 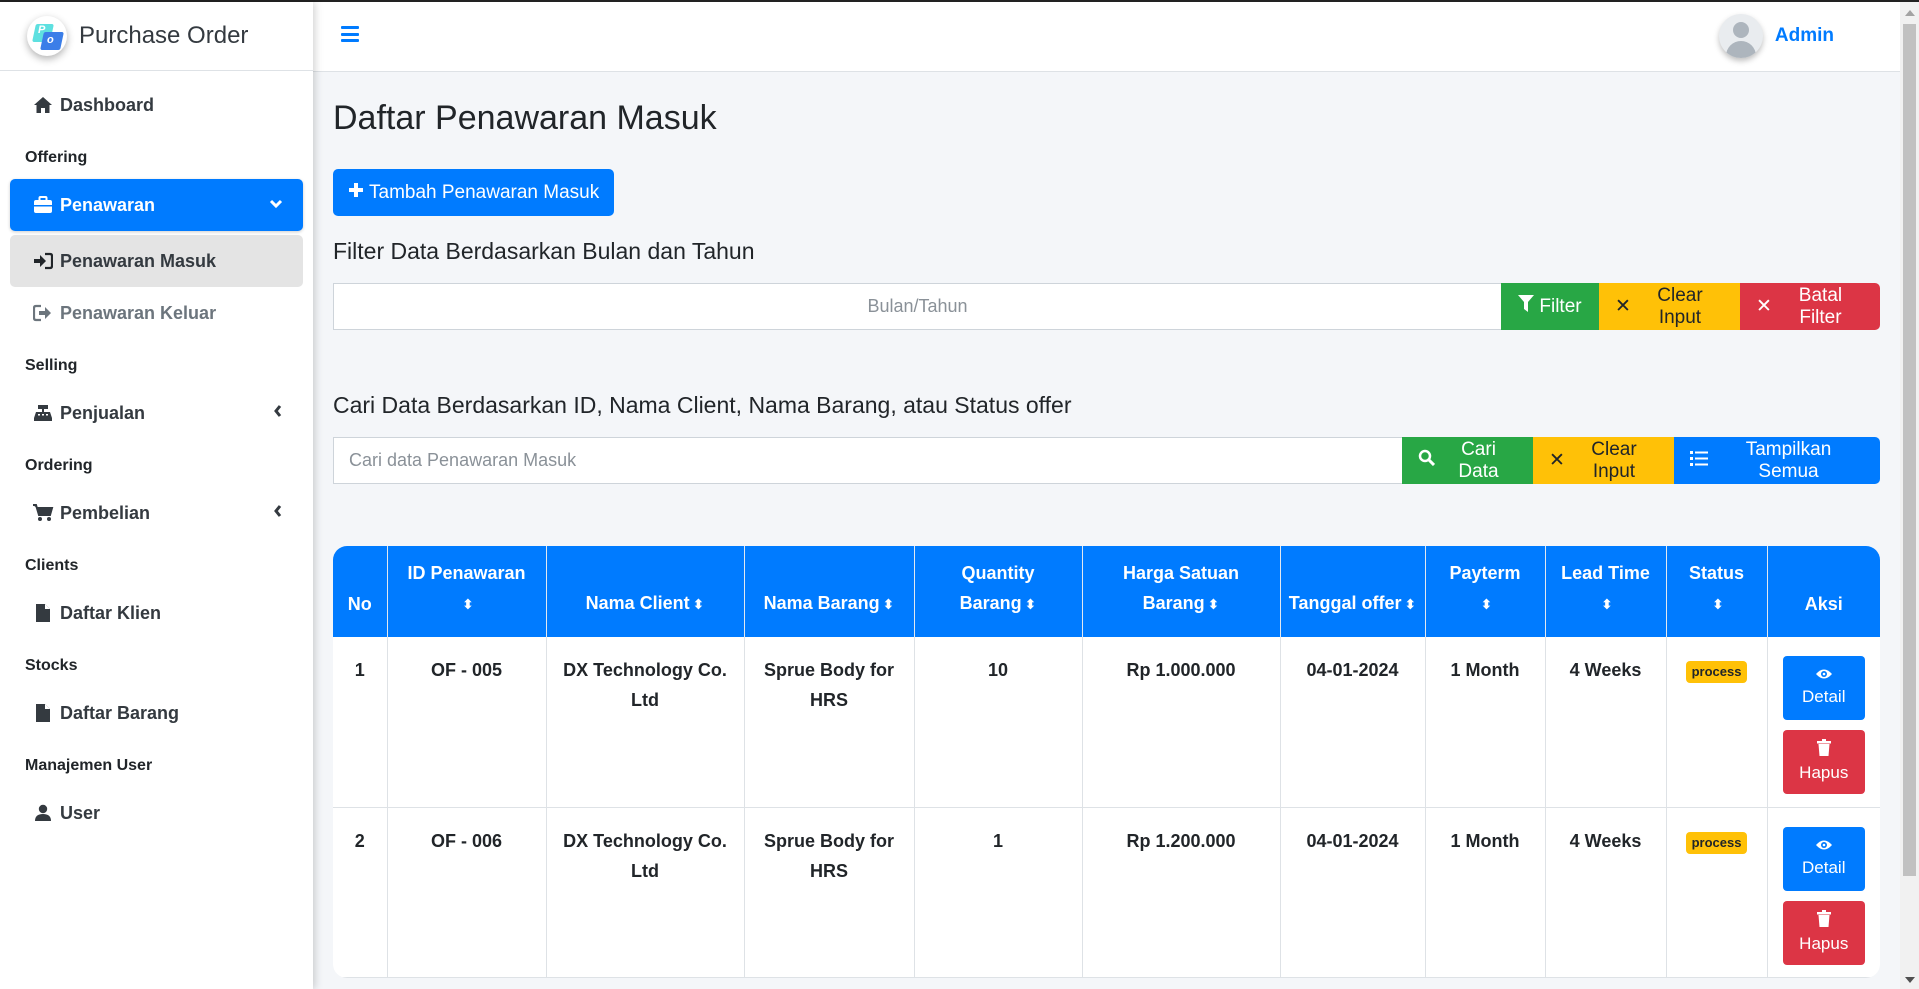 I want to click on column-header-client: Nama Client ⬍, so click(x=645, y=591).